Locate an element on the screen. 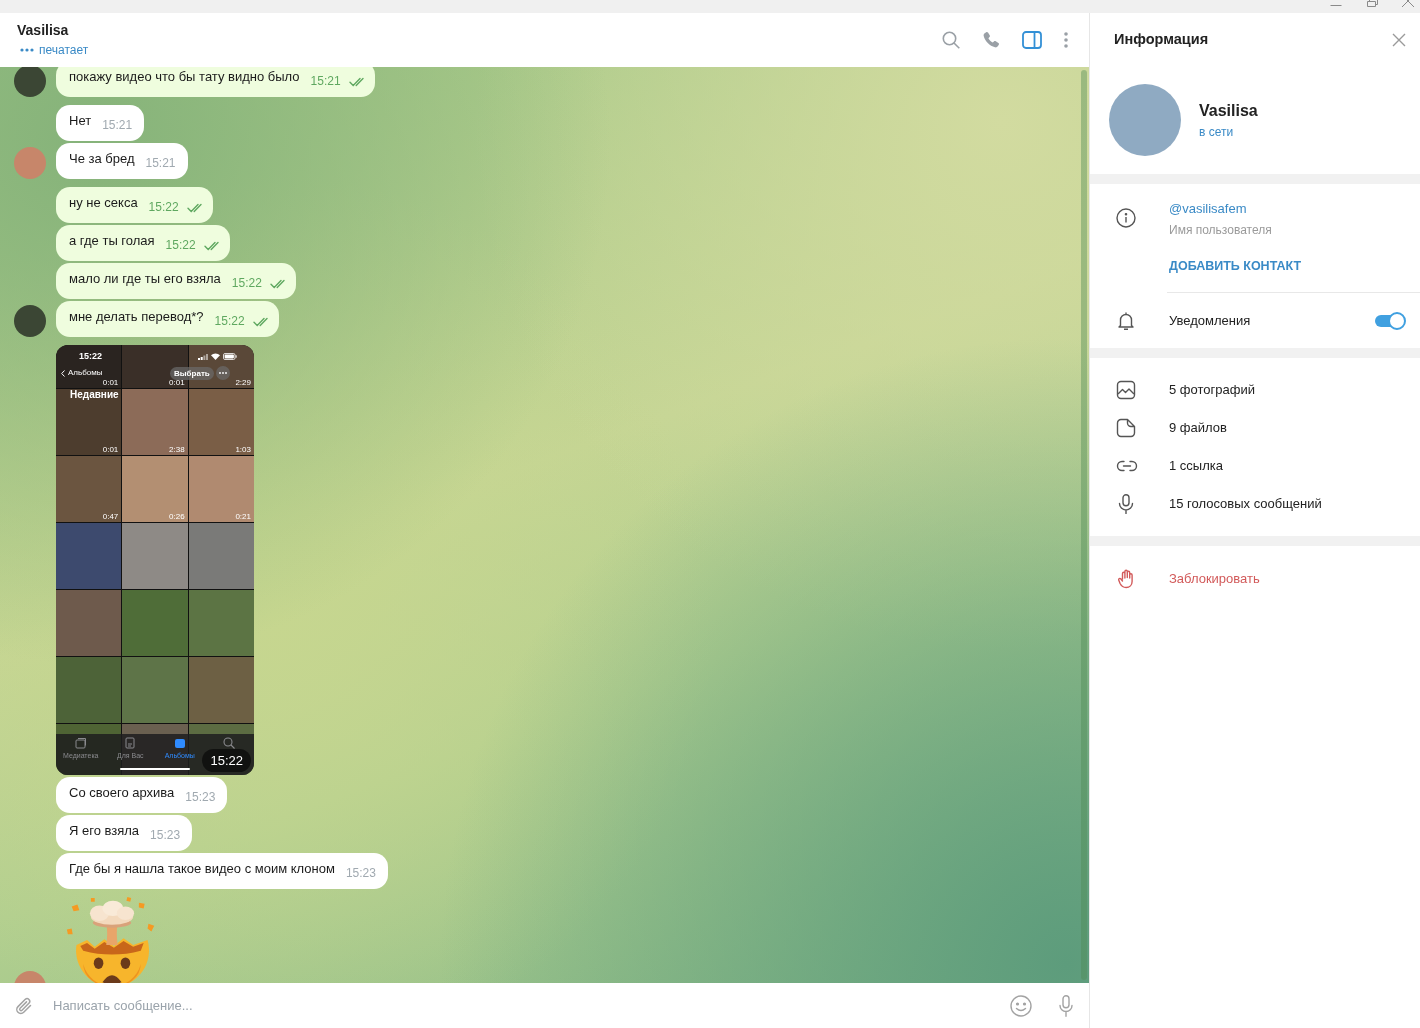 This screenshot has height=1028, width=1420. wifi-icon is located at coordinates (215, 356).